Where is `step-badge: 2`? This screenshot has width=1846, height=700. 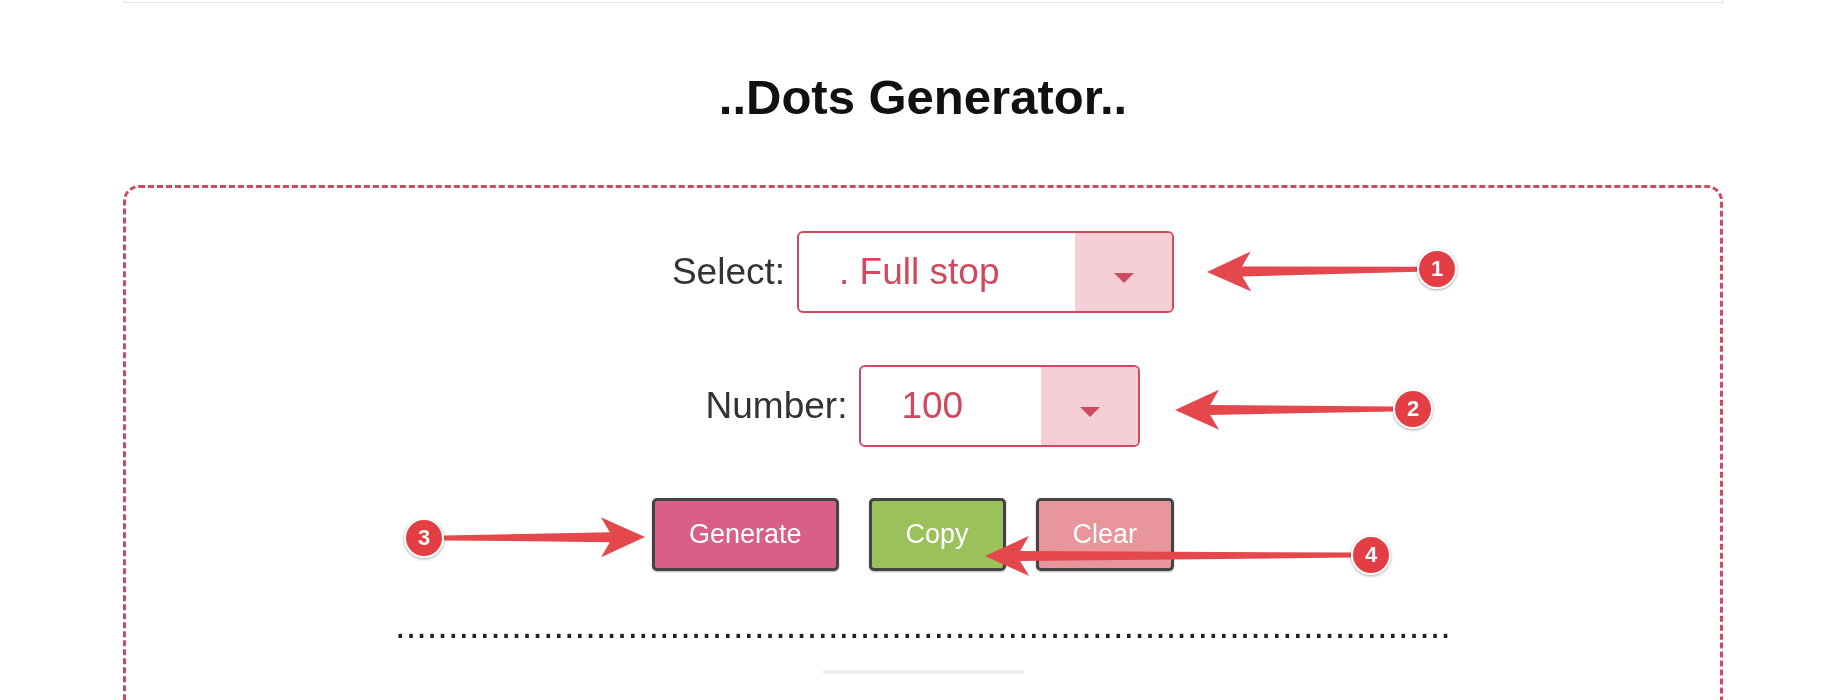 step-badge: 2 is located at coordinates (1413, 409).